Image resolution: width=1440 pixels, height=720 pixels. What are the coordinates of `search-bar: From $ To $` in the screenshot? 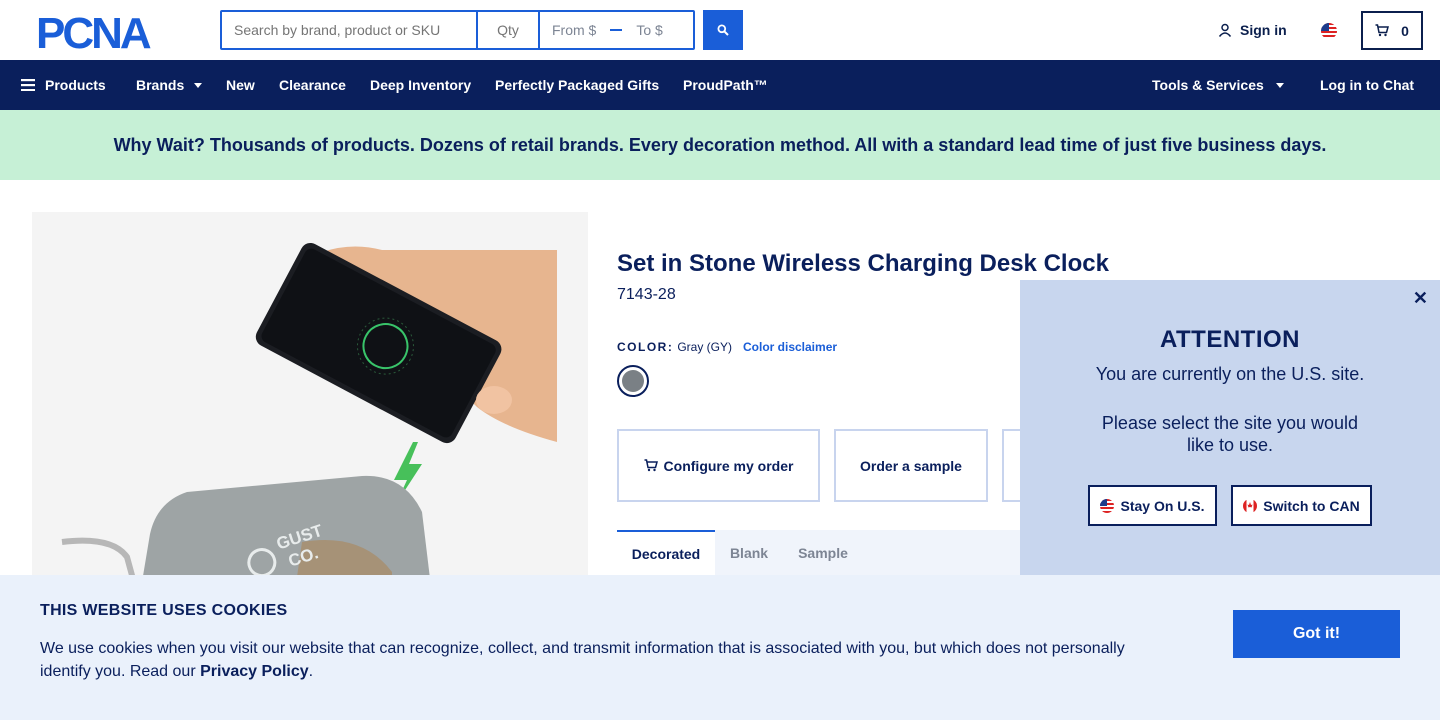 It's located at (457, 30).